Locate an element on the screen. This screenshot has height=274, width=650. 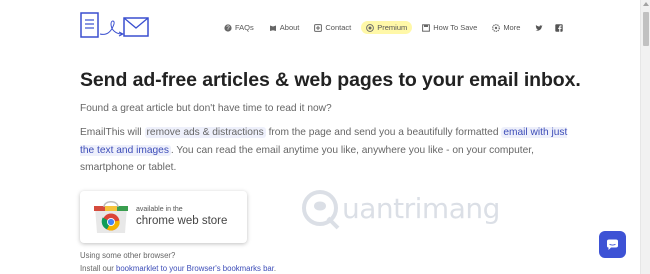
watermark-text: uantrimang is located at coordinates (421, 208).